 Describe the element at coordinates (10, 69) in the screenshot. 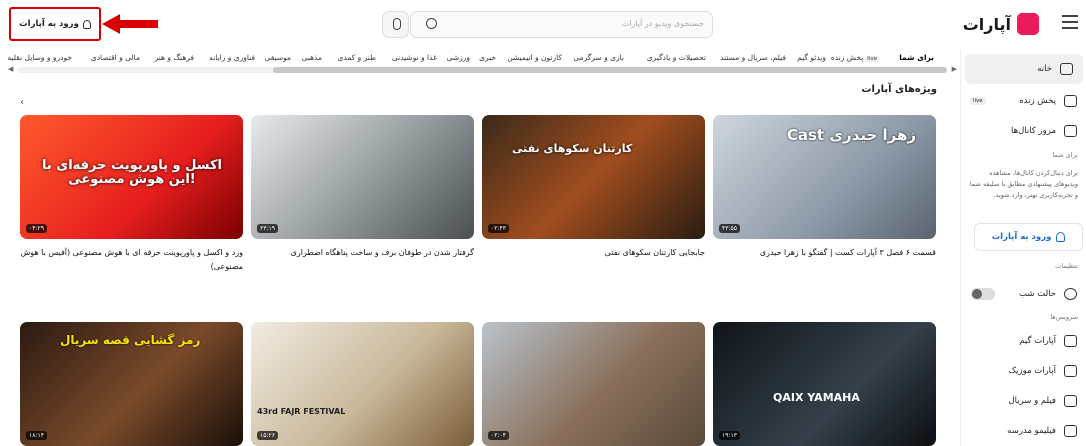

I see `scroll-left-icon: ◀` at that location.